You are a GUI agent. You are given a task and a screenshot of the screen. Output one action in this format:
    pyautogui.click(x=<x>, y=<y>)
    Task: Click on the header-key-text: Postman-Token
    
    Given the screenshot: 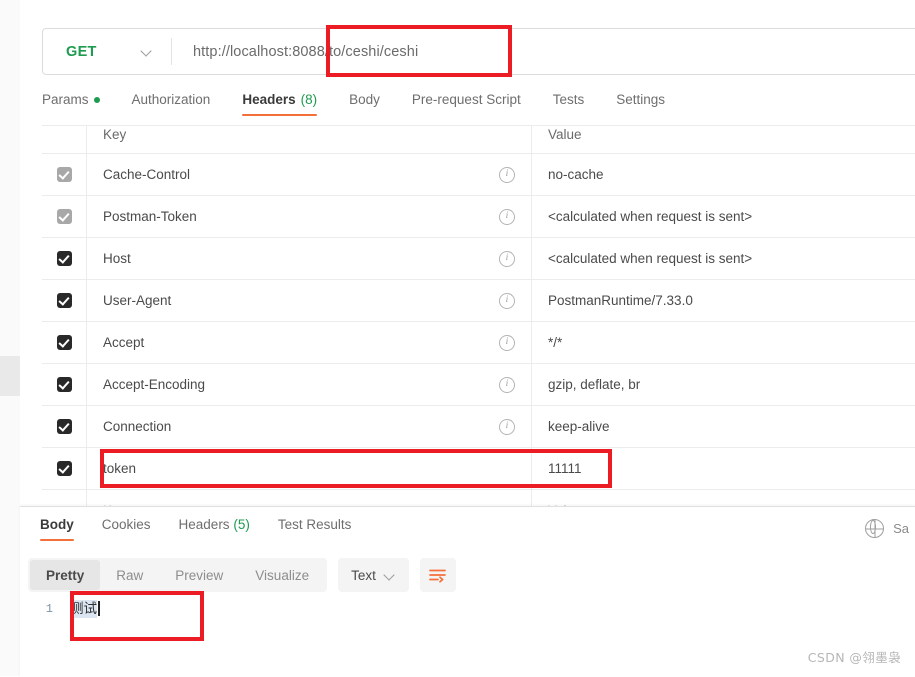 What is the action you would take?
    pyautogui.click(x=150, y=216)
    